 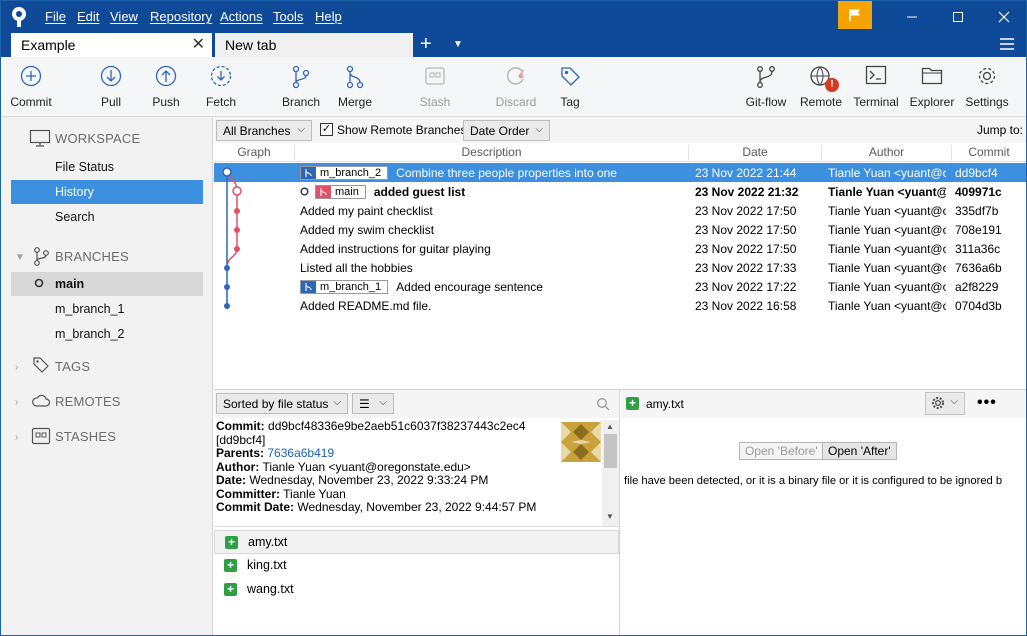 What do you see at coordinates (20, 257) in the screenshot?
I see `branches-collapse-chevron-icon: ▼` at bounding box center [20, 257].